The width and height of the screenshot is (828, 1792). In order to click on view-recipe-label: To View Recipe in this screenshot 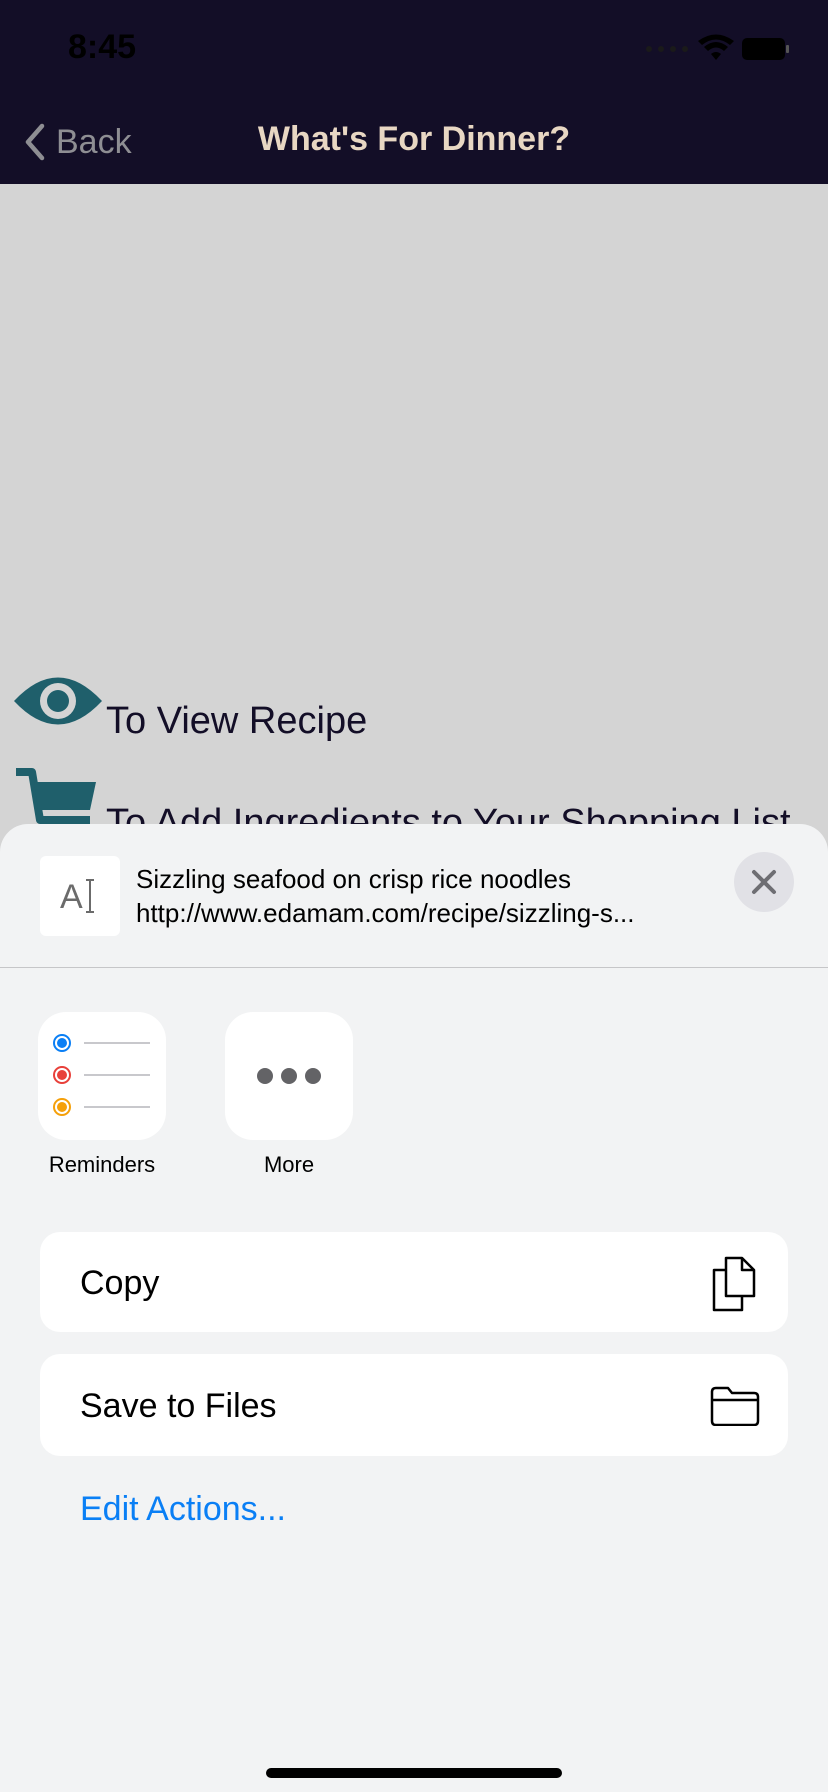, I will do `click(236, 721)`.